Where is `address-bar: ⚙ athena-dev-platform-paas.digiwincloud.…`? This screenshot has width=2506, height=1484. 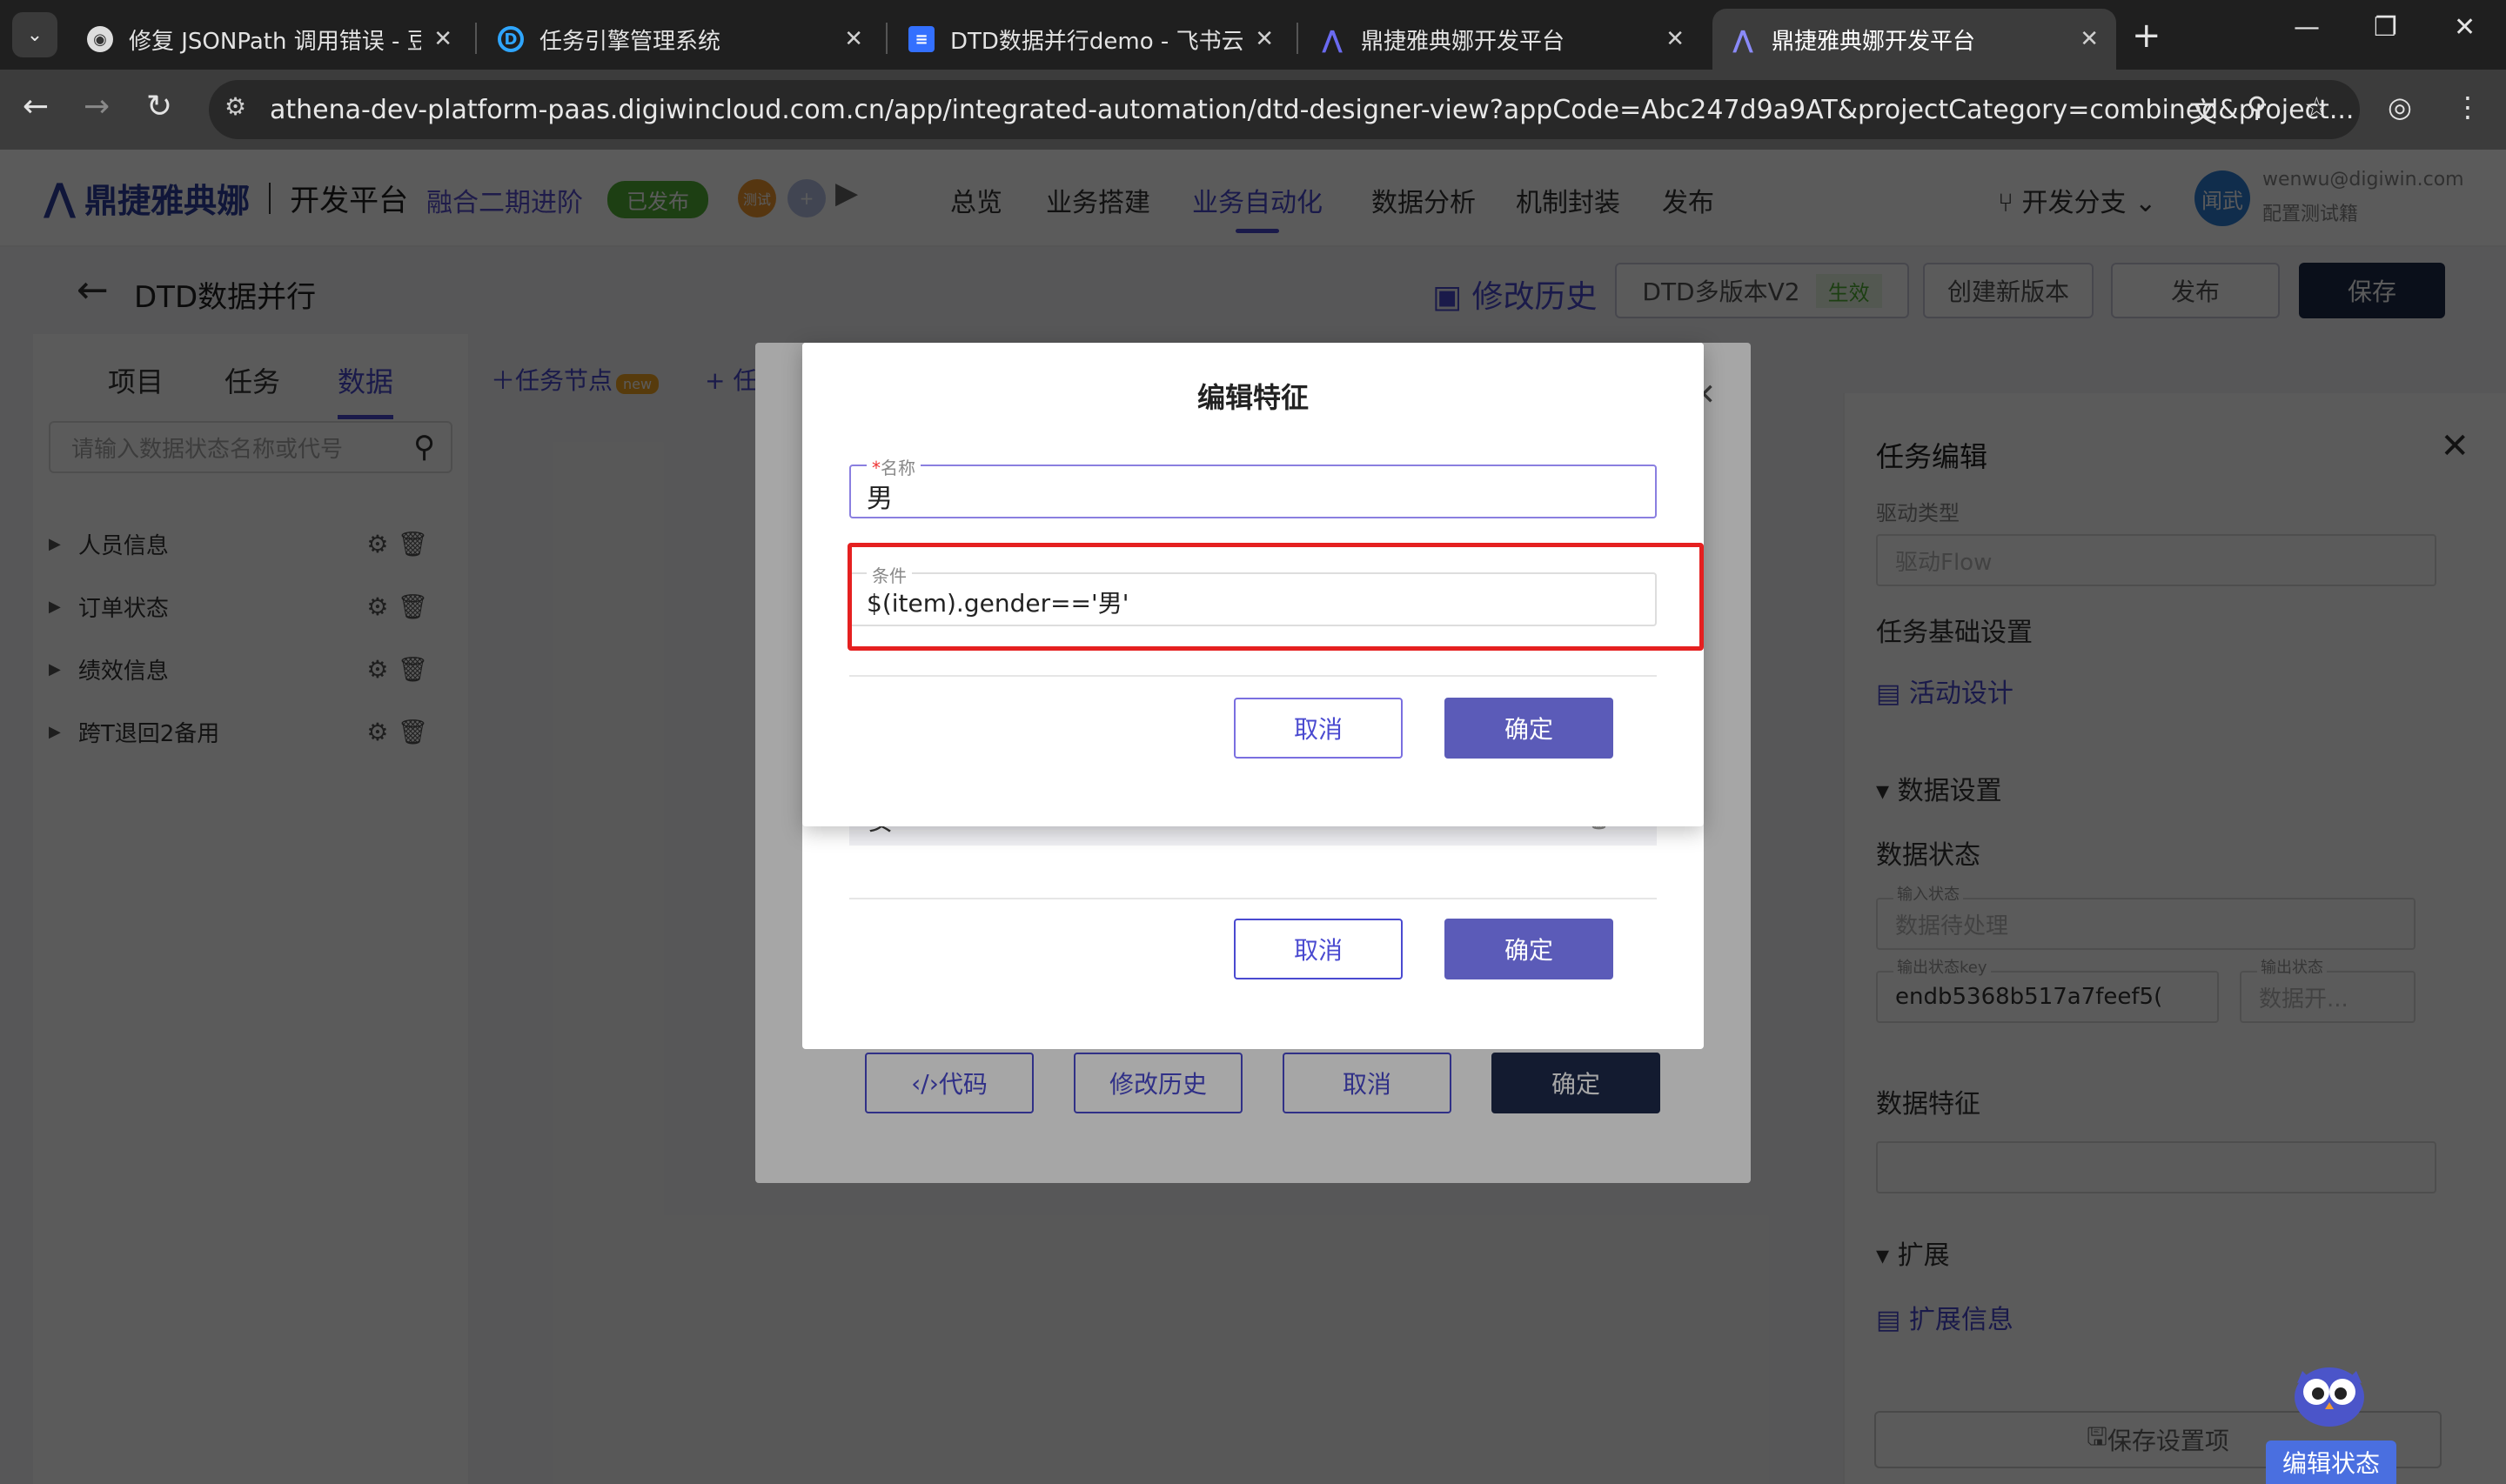
address-bar: ⚙ athena-dev-platform-paas.digiwincloud.… is located at coordinates (1284, 109).